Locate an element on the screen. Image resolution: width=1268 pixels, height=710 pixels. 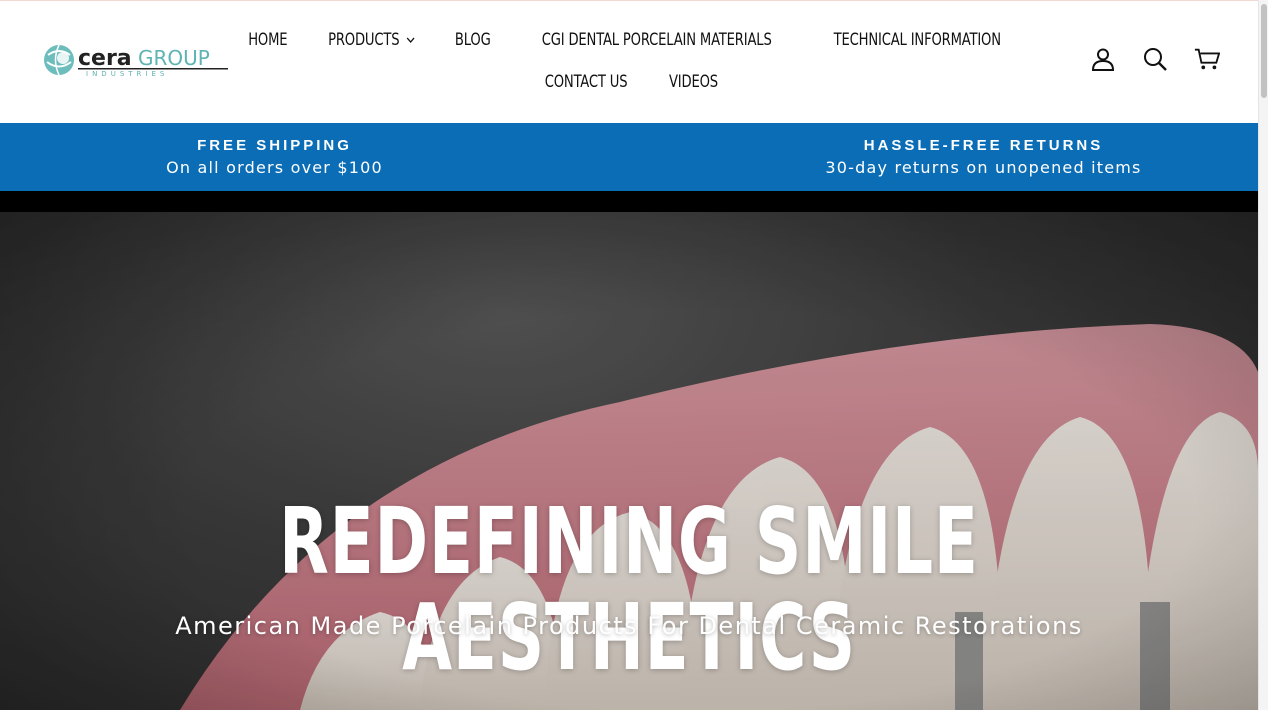
nav-item-blog: BLOG is located at coordinates (472, 40).